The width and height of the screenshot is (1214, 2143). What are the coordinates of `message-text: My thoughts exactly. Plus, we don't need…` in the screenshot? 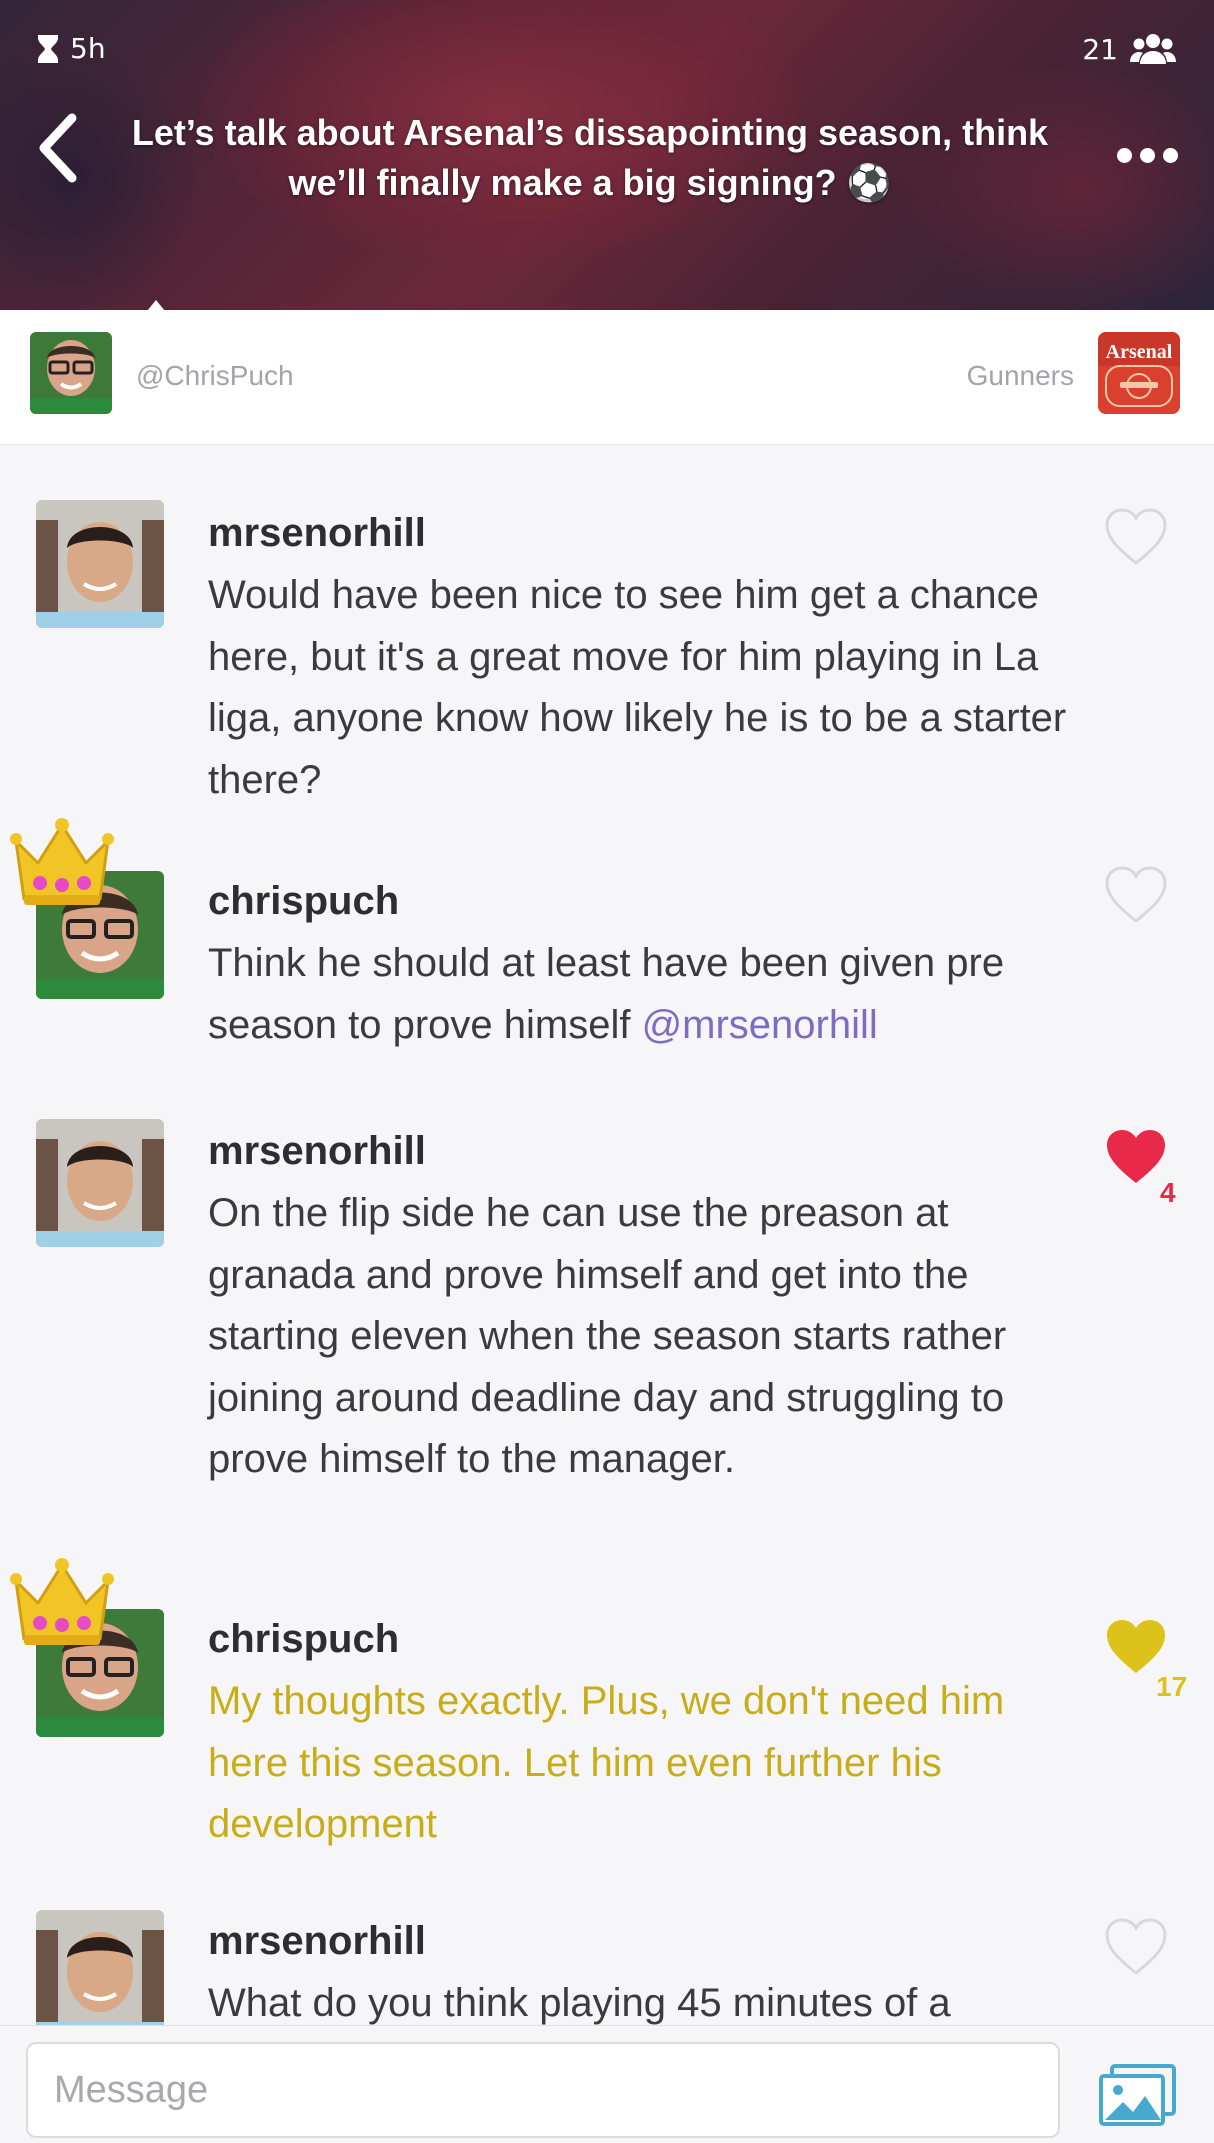 It's located at (606, 1762).